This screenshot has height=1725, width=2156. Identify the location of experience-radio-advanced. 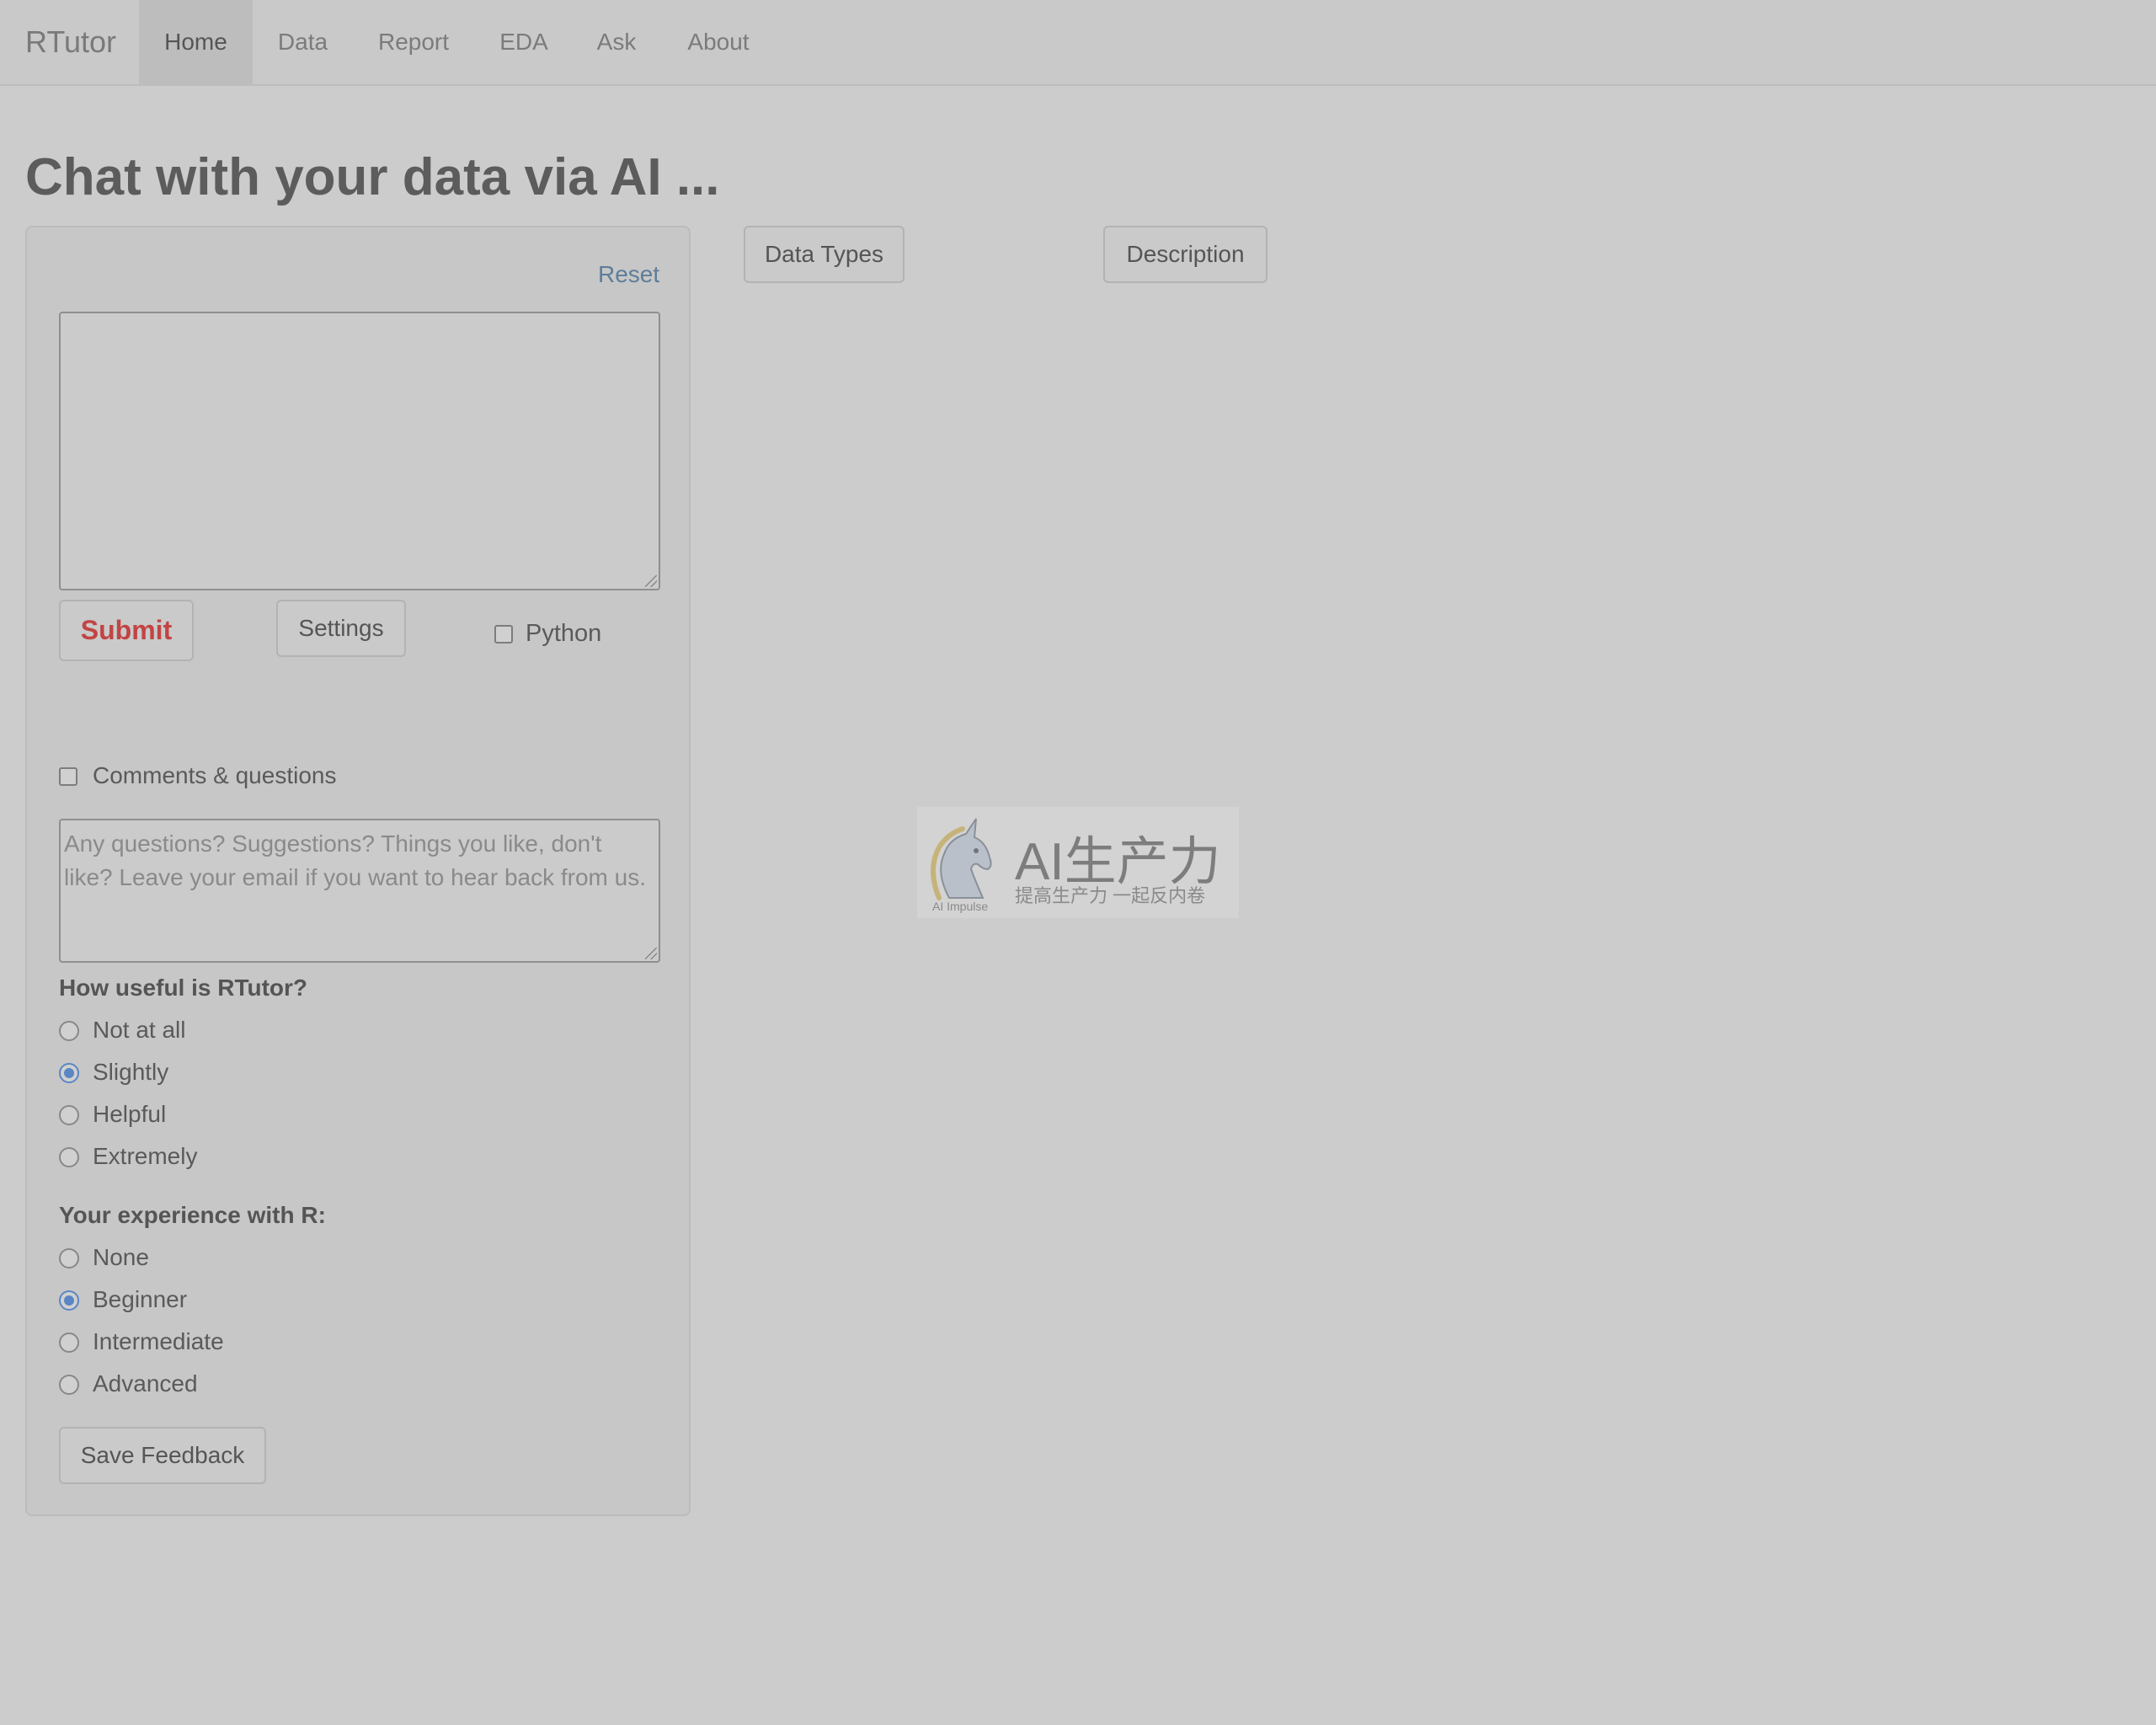
(69, 1385).